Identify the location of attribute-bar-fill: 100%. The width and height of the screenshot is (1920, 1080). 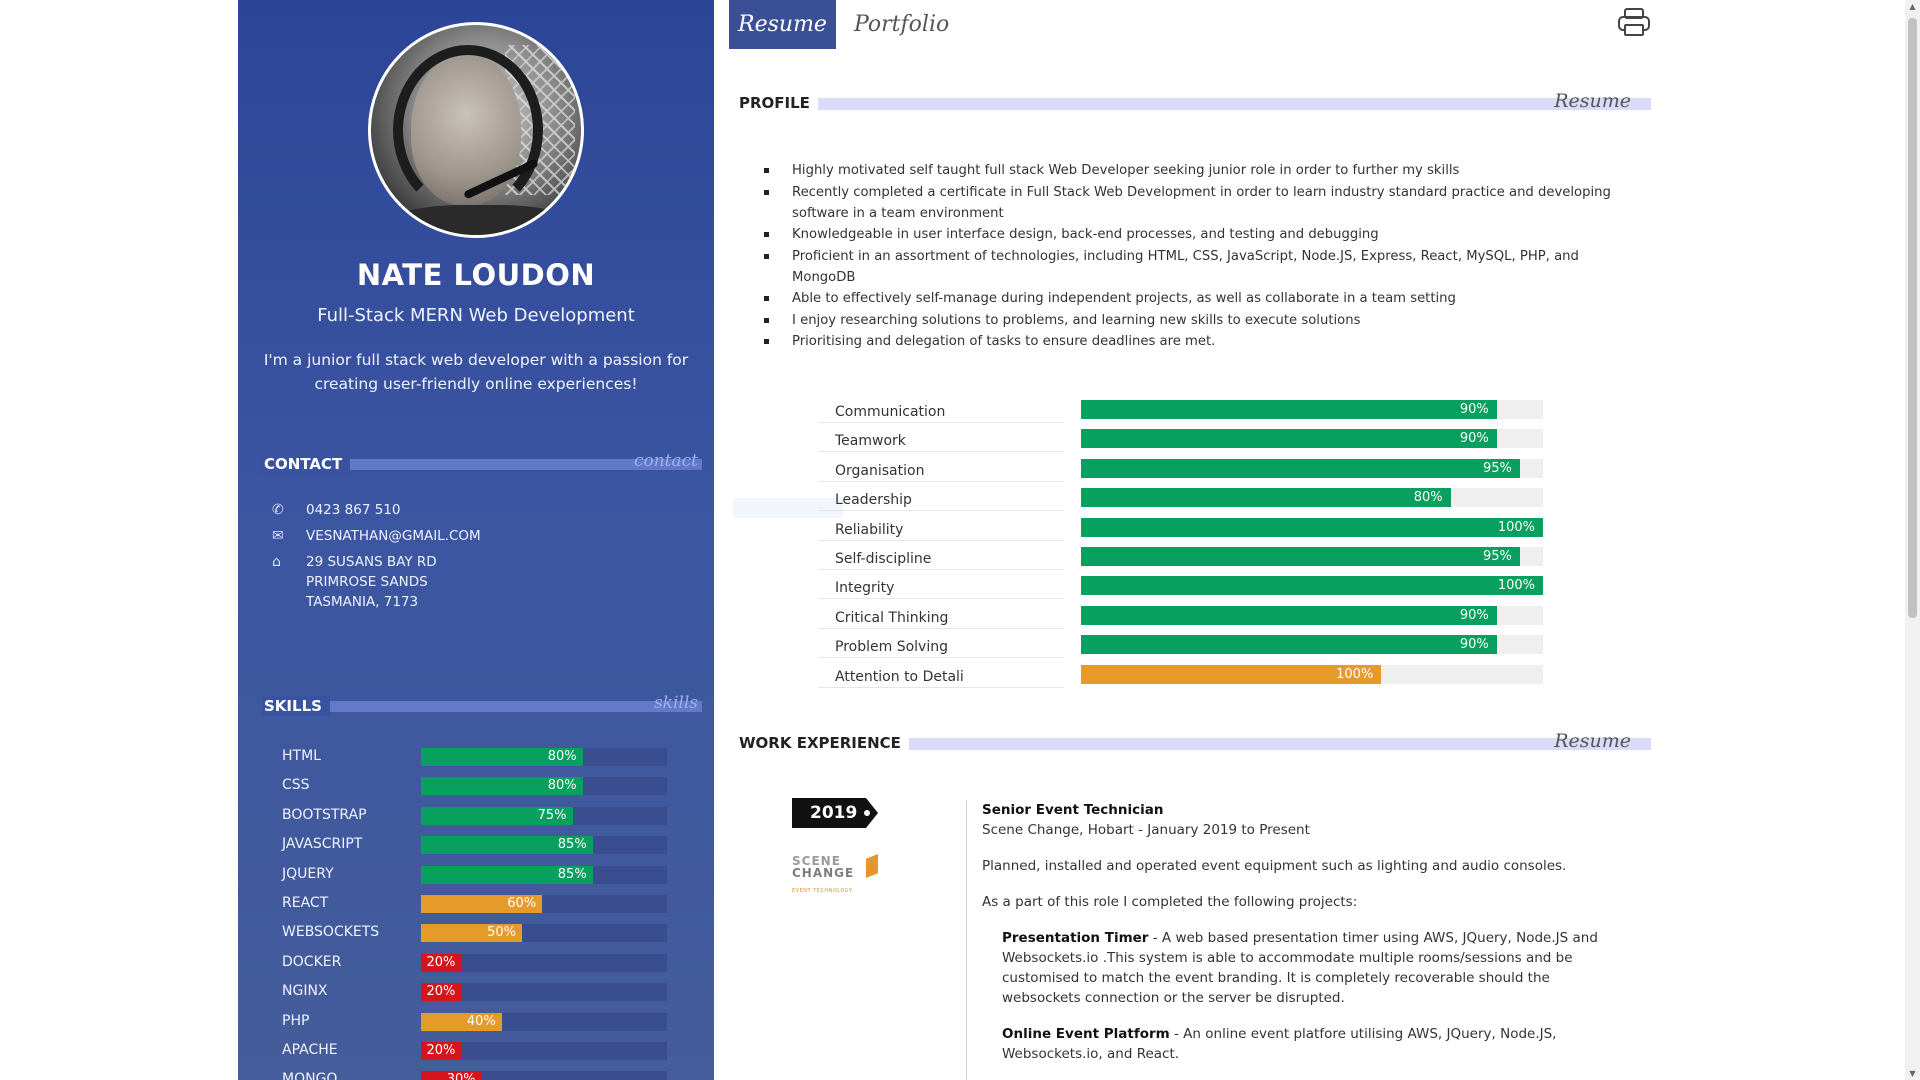
(1312, 527).